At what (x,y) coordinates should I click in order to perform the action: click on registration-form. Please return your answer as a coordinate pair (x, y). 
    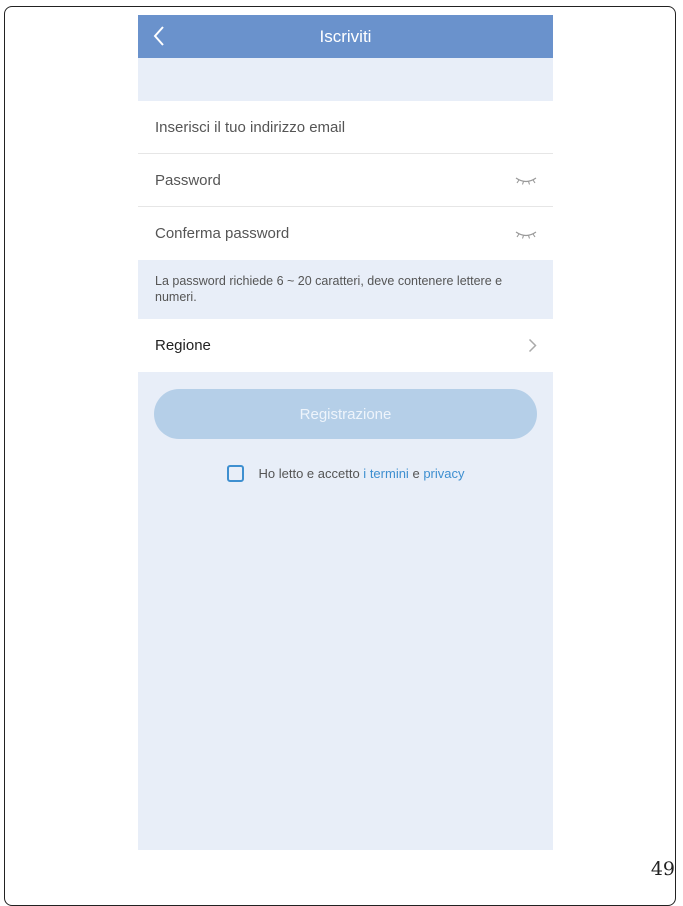
    Looking at the image, I should click on (345, 180).